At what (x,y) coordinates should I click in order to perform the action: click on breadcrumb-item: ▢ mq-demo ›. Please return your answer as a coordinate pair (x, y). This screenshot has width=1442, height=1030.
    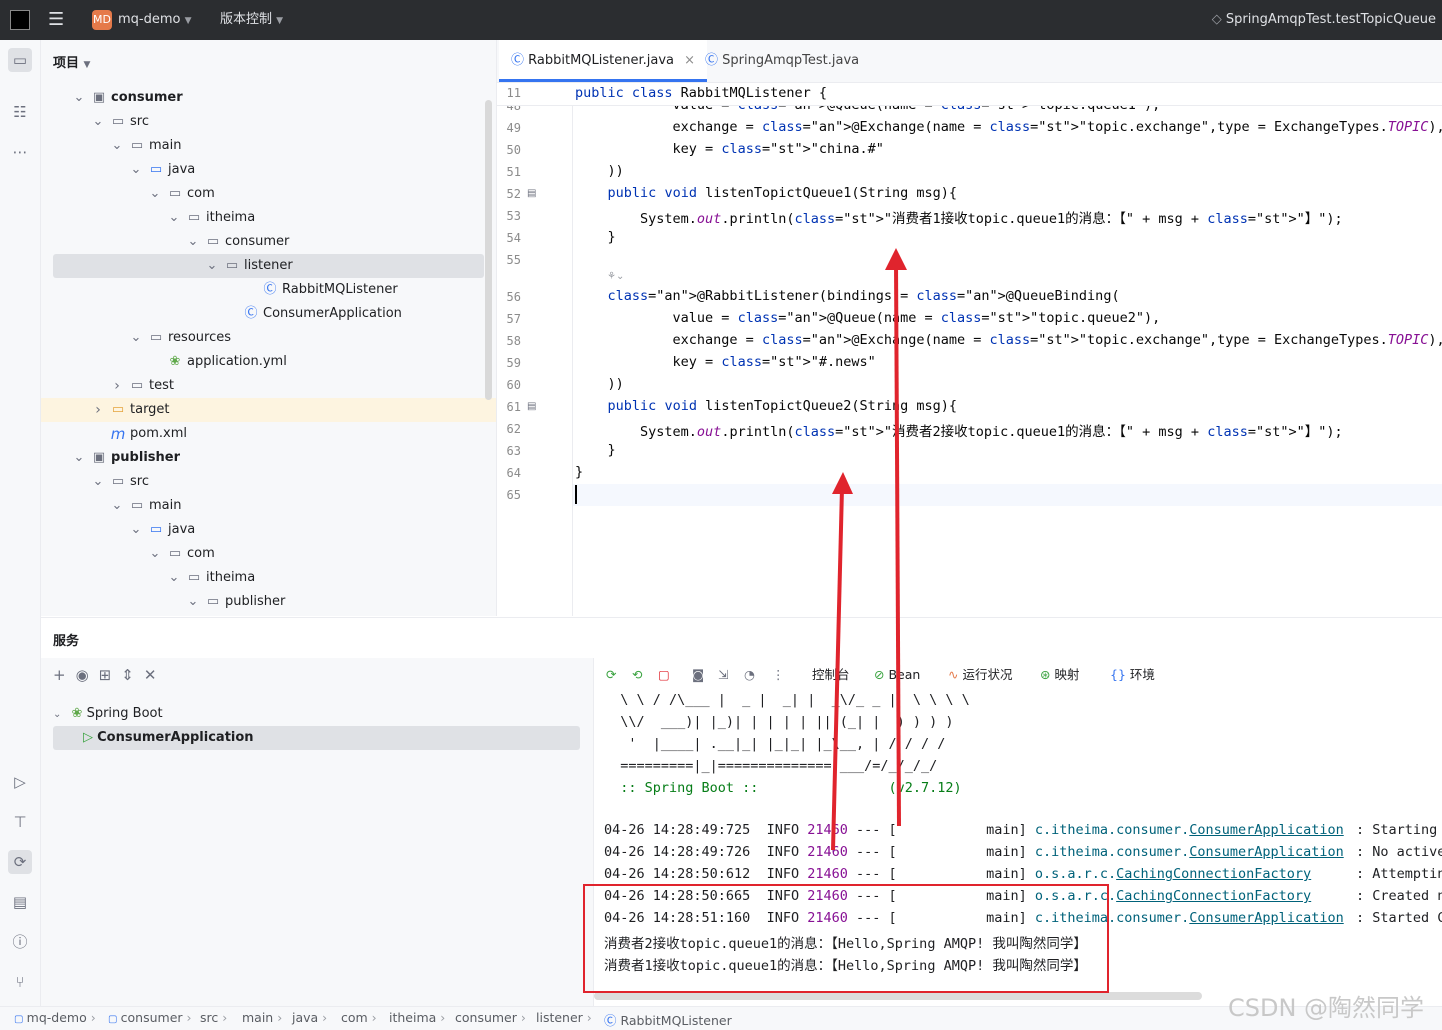
    Looking at the image, I should click on (55, 1017).